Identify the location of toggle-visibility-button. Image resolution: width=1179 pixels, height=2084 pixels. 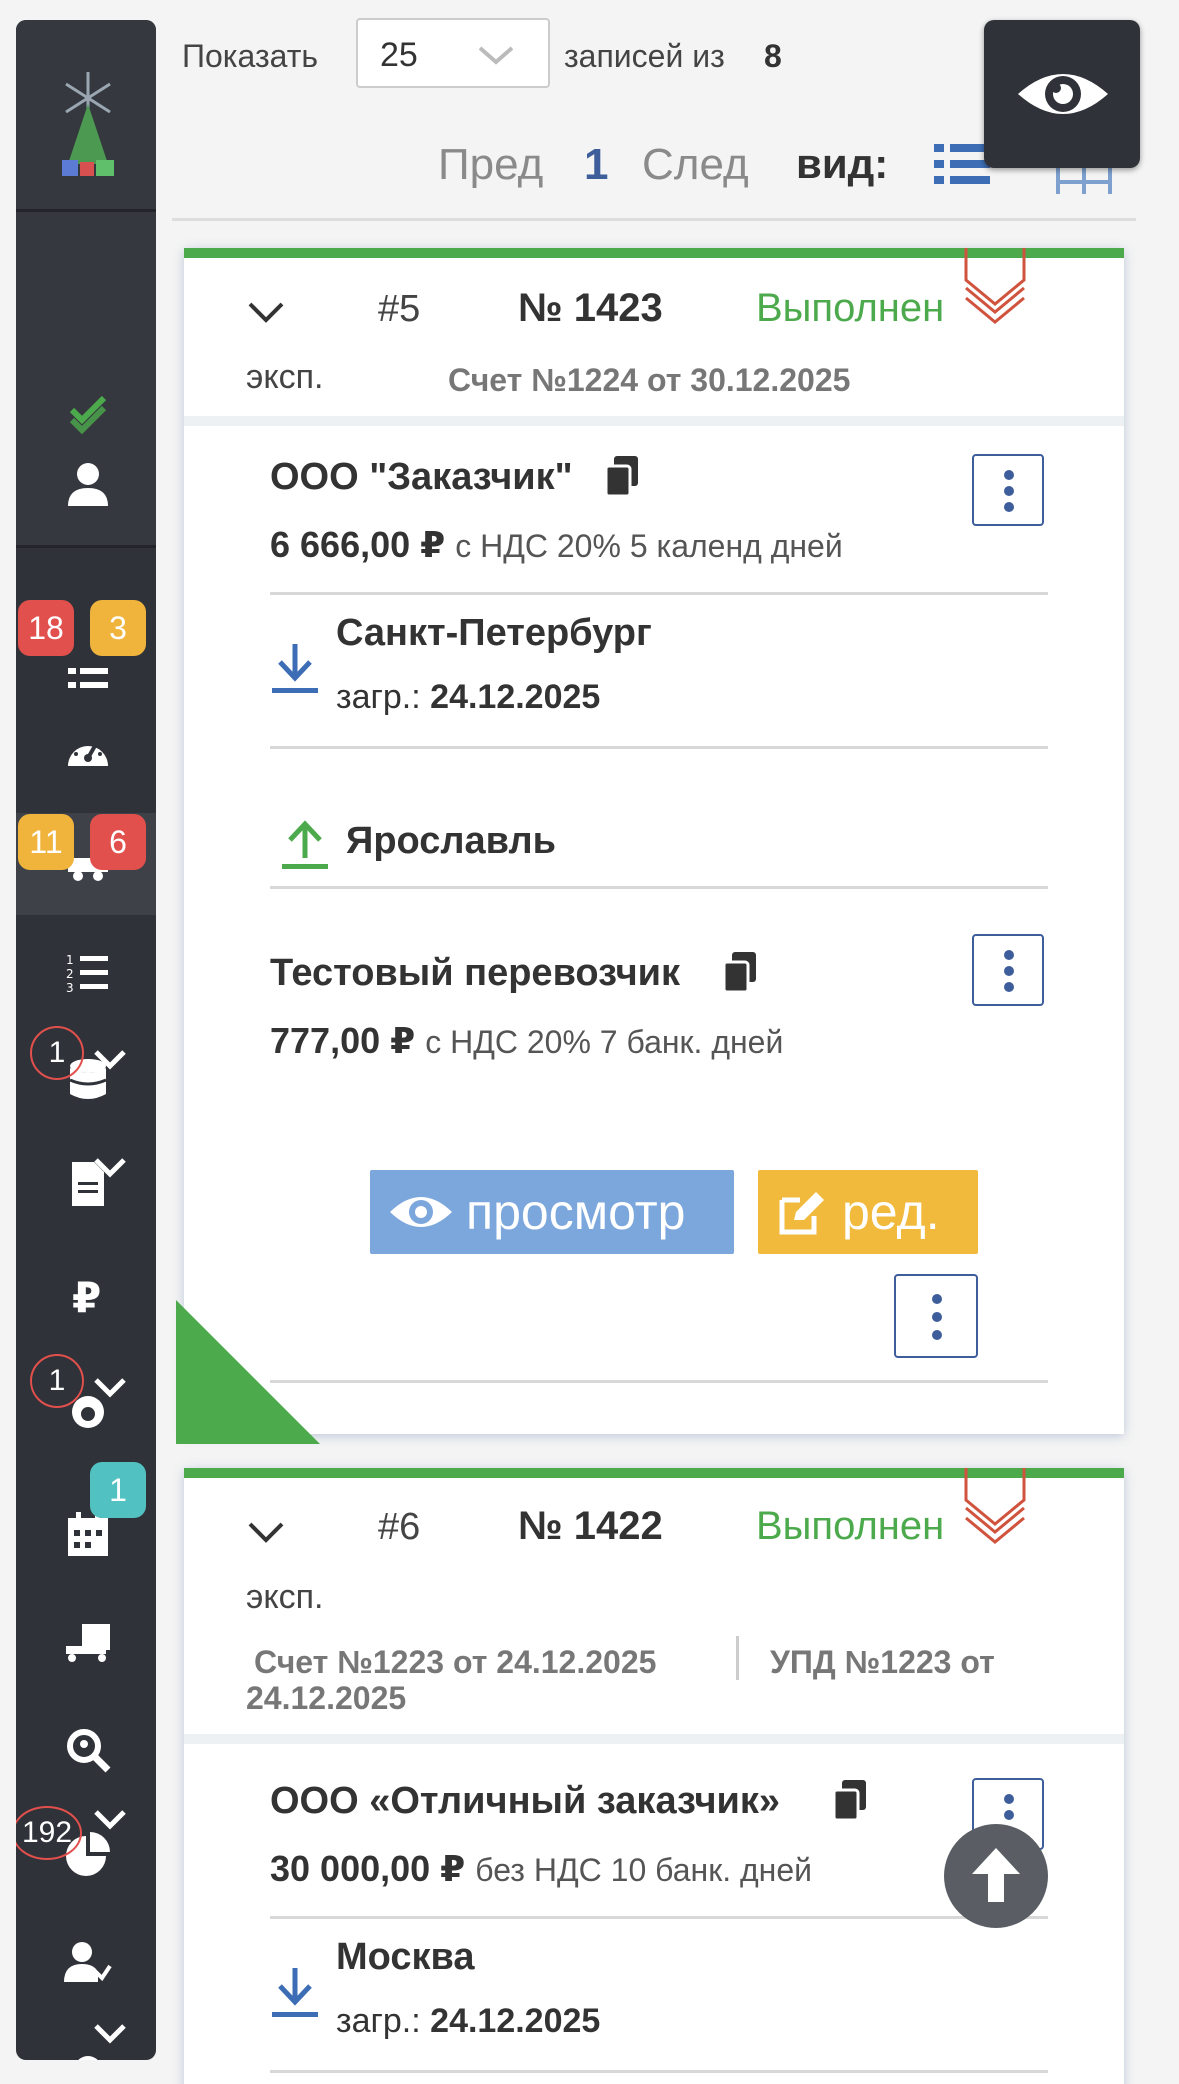
(1062, 94).